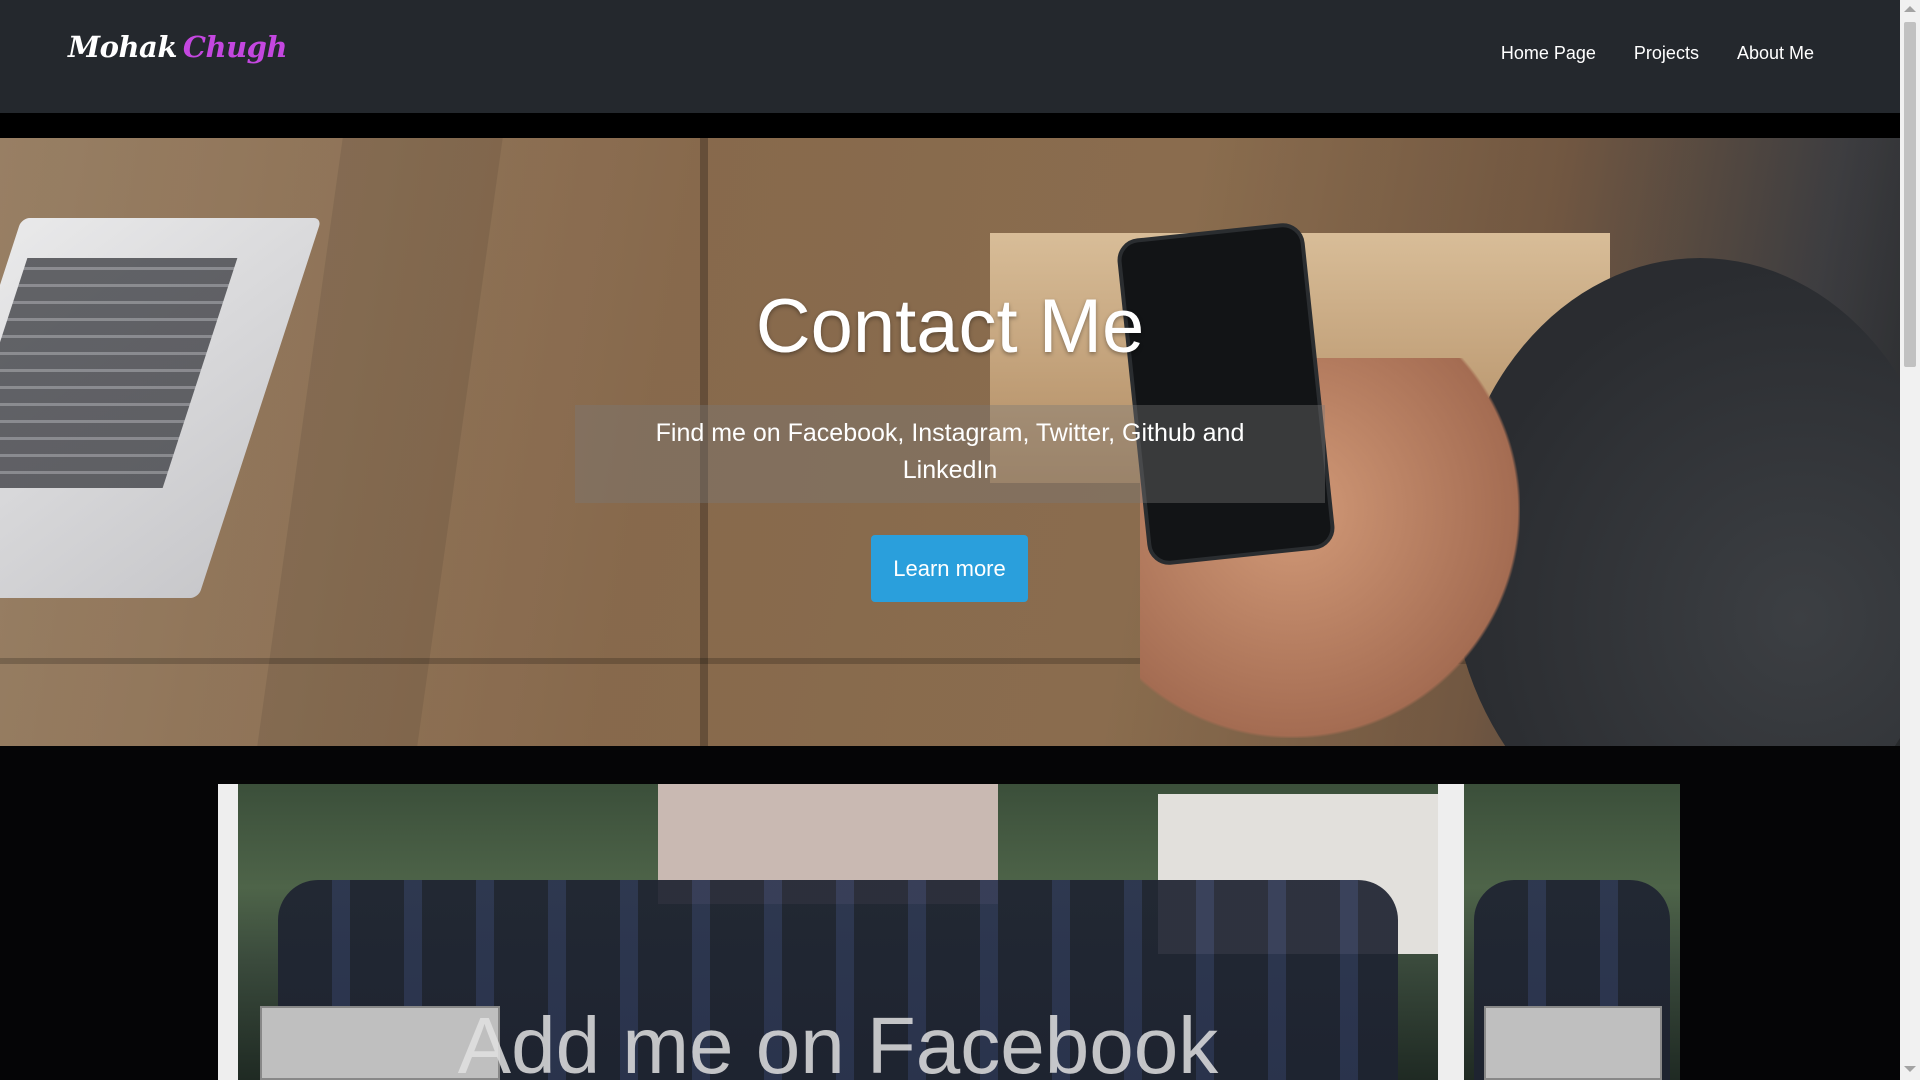 The height and width of the screenshot is (1080, 1920). I want to click on slide-thumbnail, so click(1573, 1043).